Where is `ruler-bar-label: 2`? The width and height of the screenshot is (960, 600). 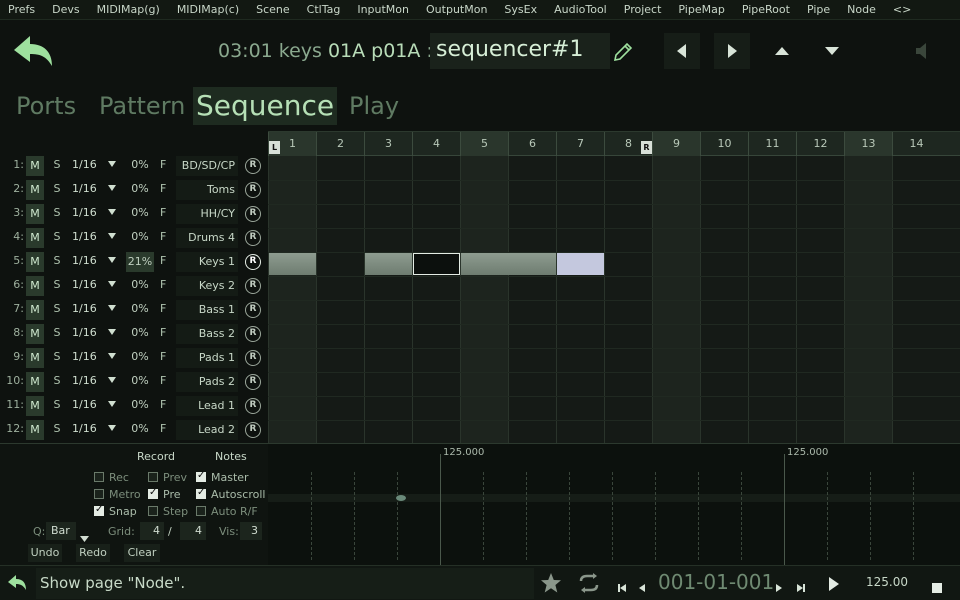 ruler-bar-label: 2 is located at coordinates (340, 144).